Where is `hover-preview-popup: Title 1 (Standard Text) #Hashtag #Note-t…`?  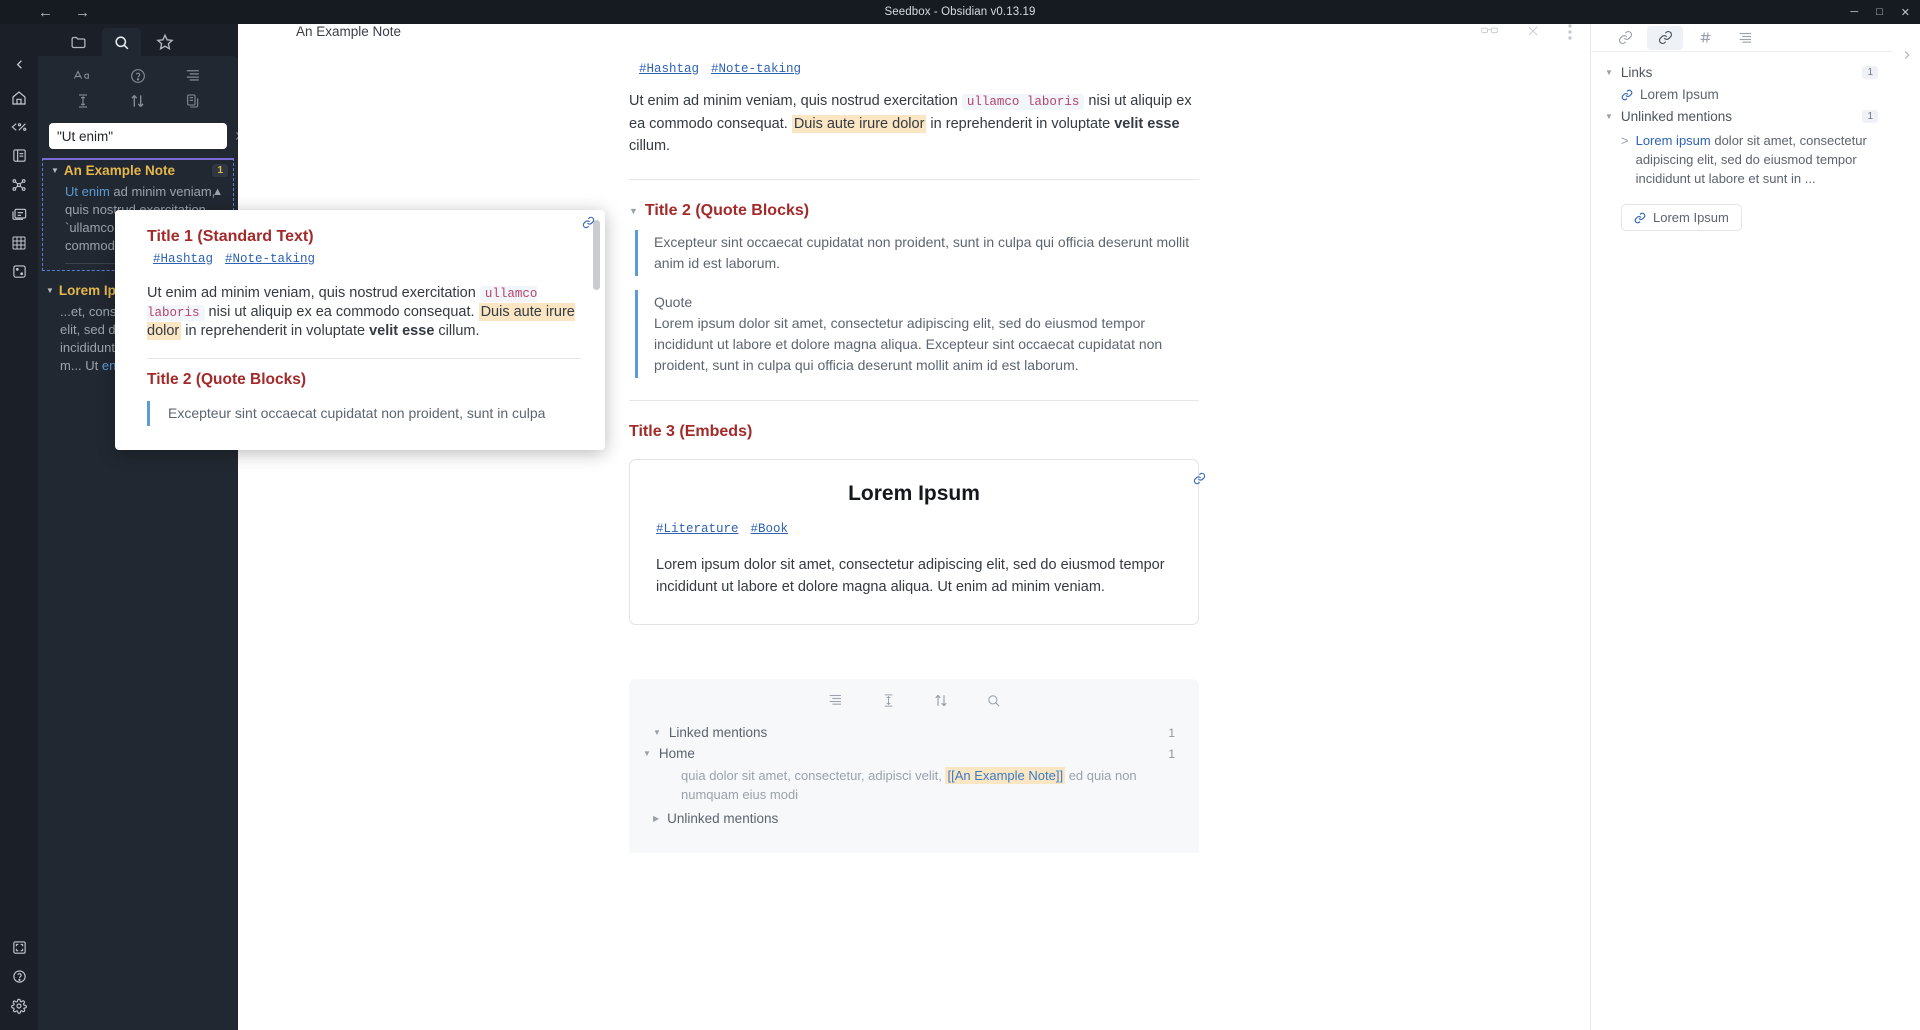
hover-preview-popup: Title 1 (Standard Text) #Hashtag #Note-t… is located at coordinates (360, 330).